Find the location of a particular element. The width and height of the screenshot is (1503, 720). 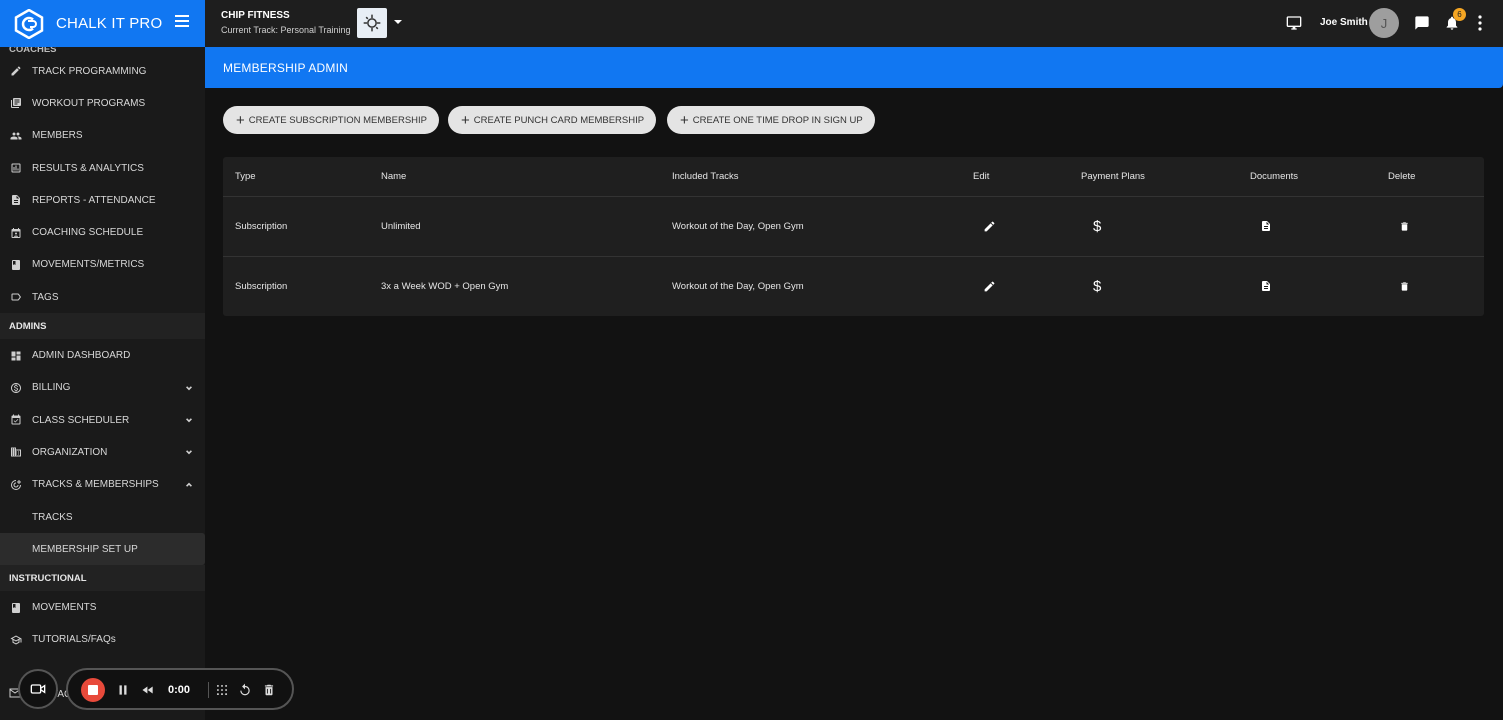

create-drop-in-button: + CREATE ONE TIME DROP IN SIGN UP is located at coordinates (771, 120).